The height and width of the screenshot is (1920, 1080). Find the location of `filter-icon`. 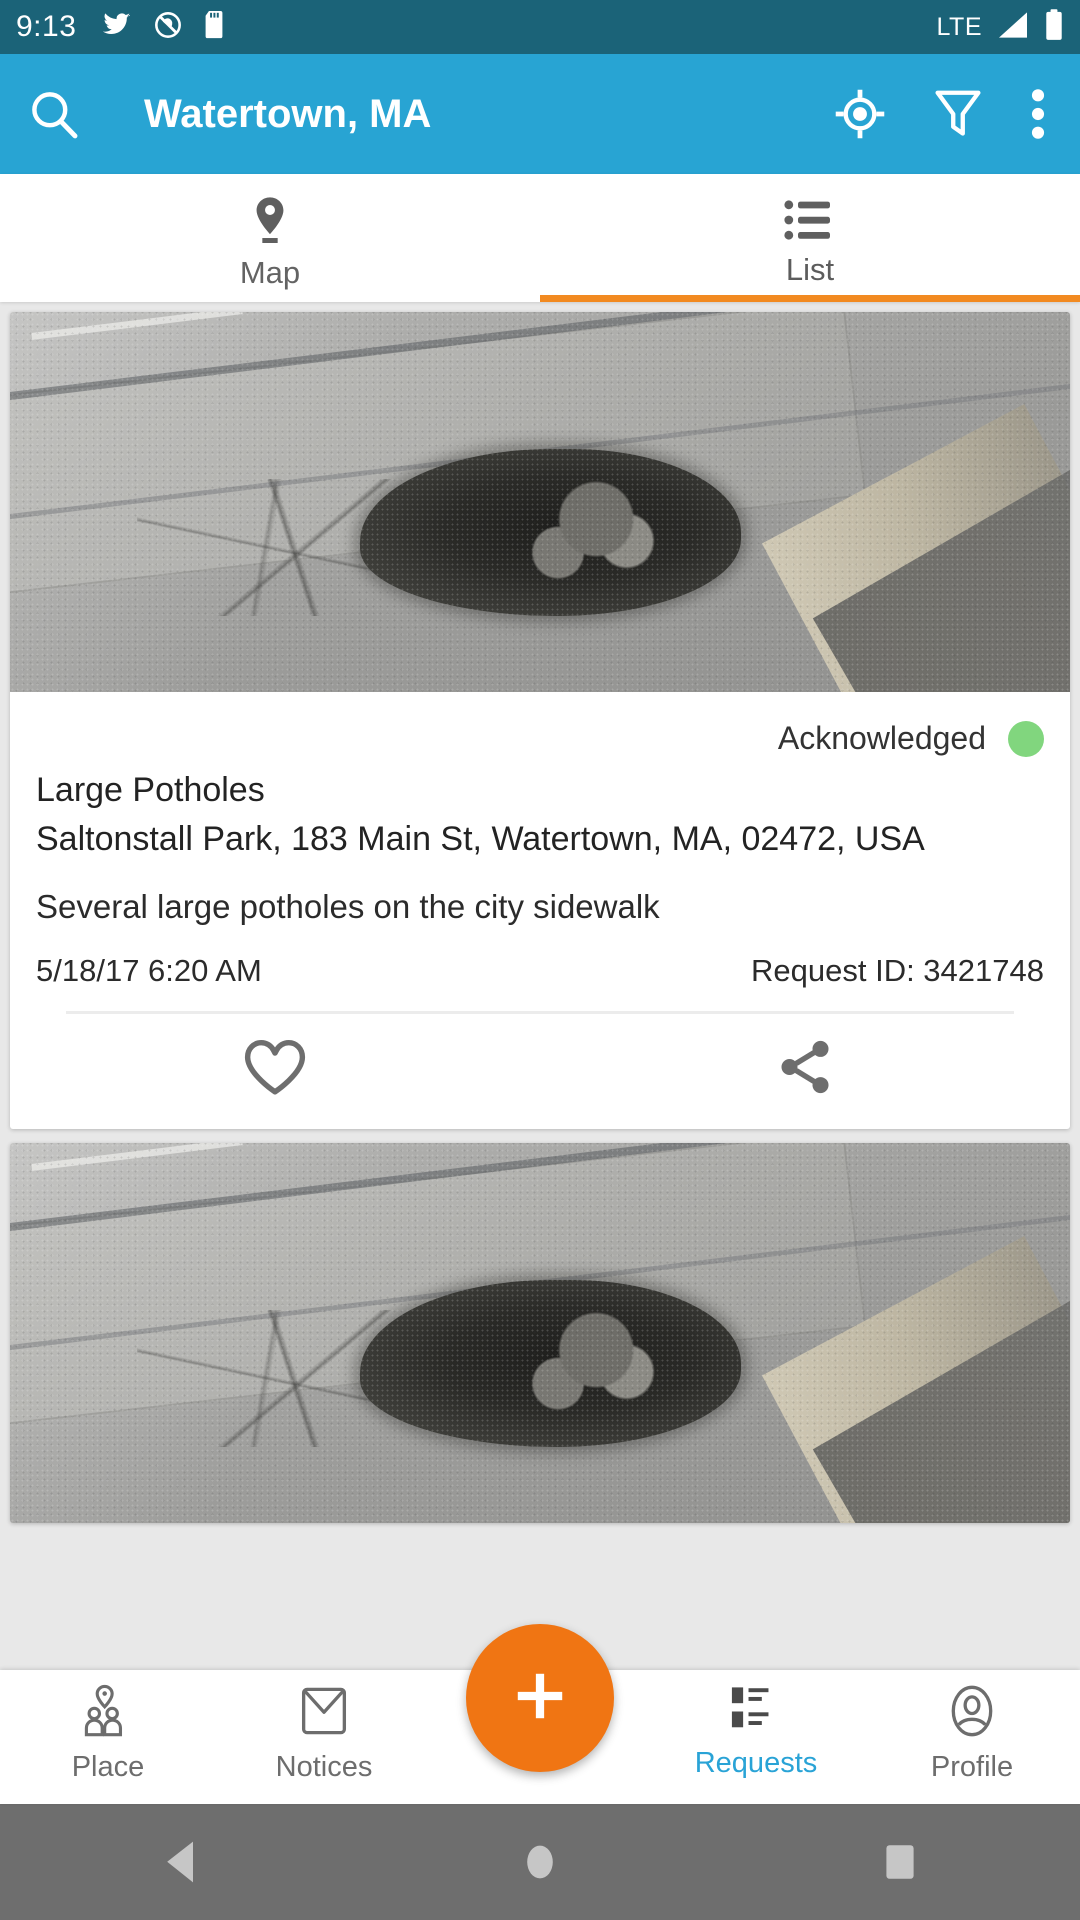

filter-icon is located at coordinates (958, 114).